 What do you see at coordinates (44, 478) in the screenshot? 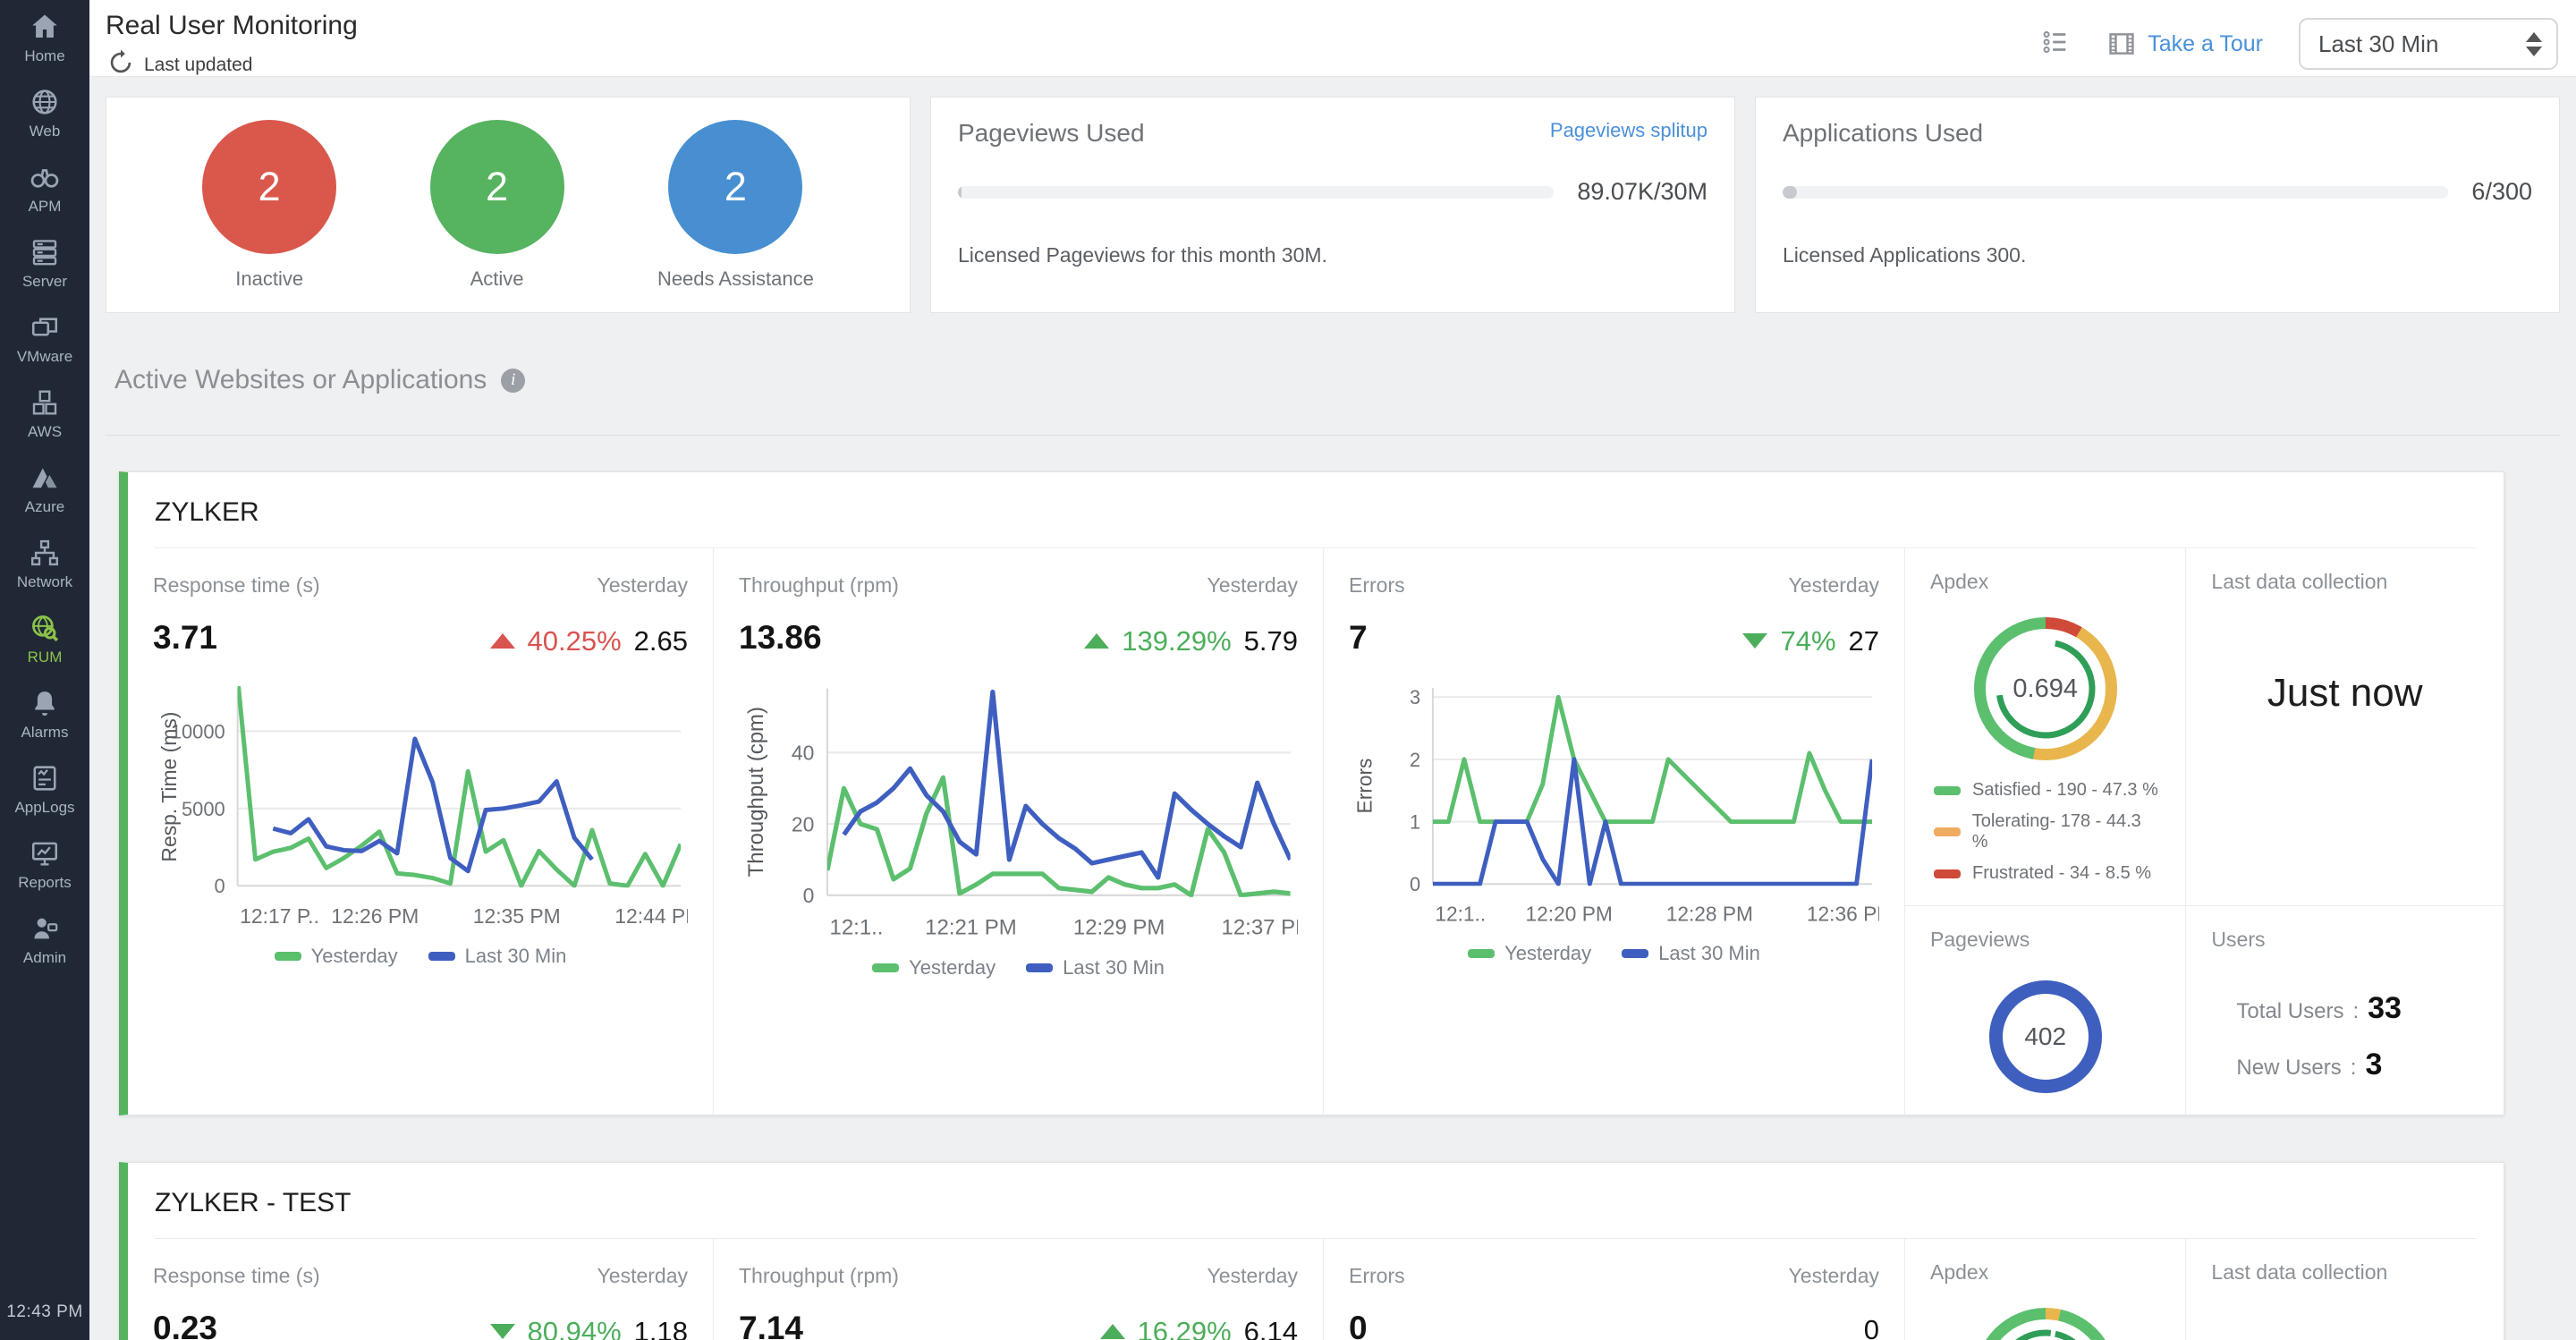
I see `azure-icon` at bounding box center [44, 478].